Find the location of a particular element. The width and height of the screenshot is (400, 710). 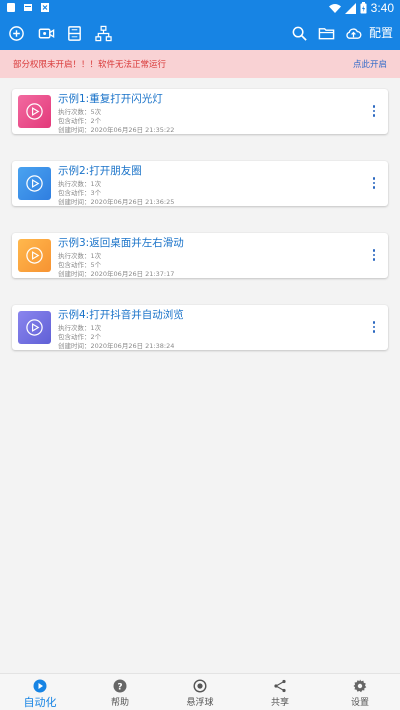

nav-label: 悬浮球 is located at coordinates (200, 703).